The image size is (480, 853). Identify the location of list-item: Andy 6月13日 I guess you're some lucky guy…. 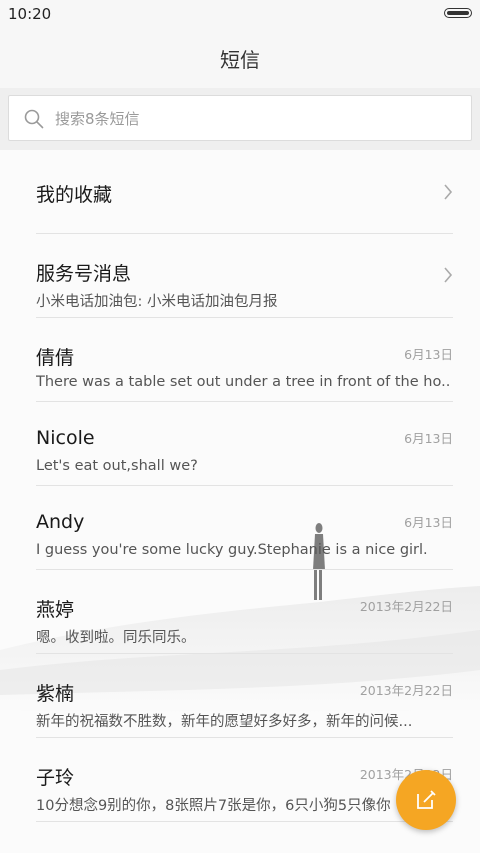
(244, 528).